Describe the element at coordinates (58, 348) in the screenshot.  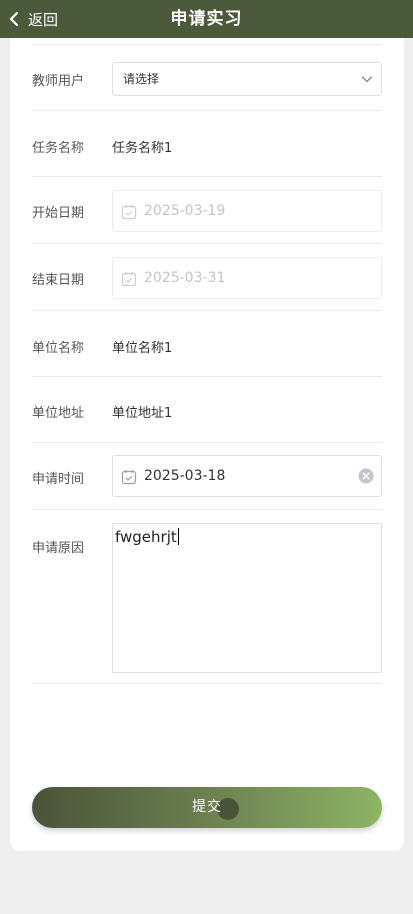
I see `company-name-label: 单位名称` at that location.